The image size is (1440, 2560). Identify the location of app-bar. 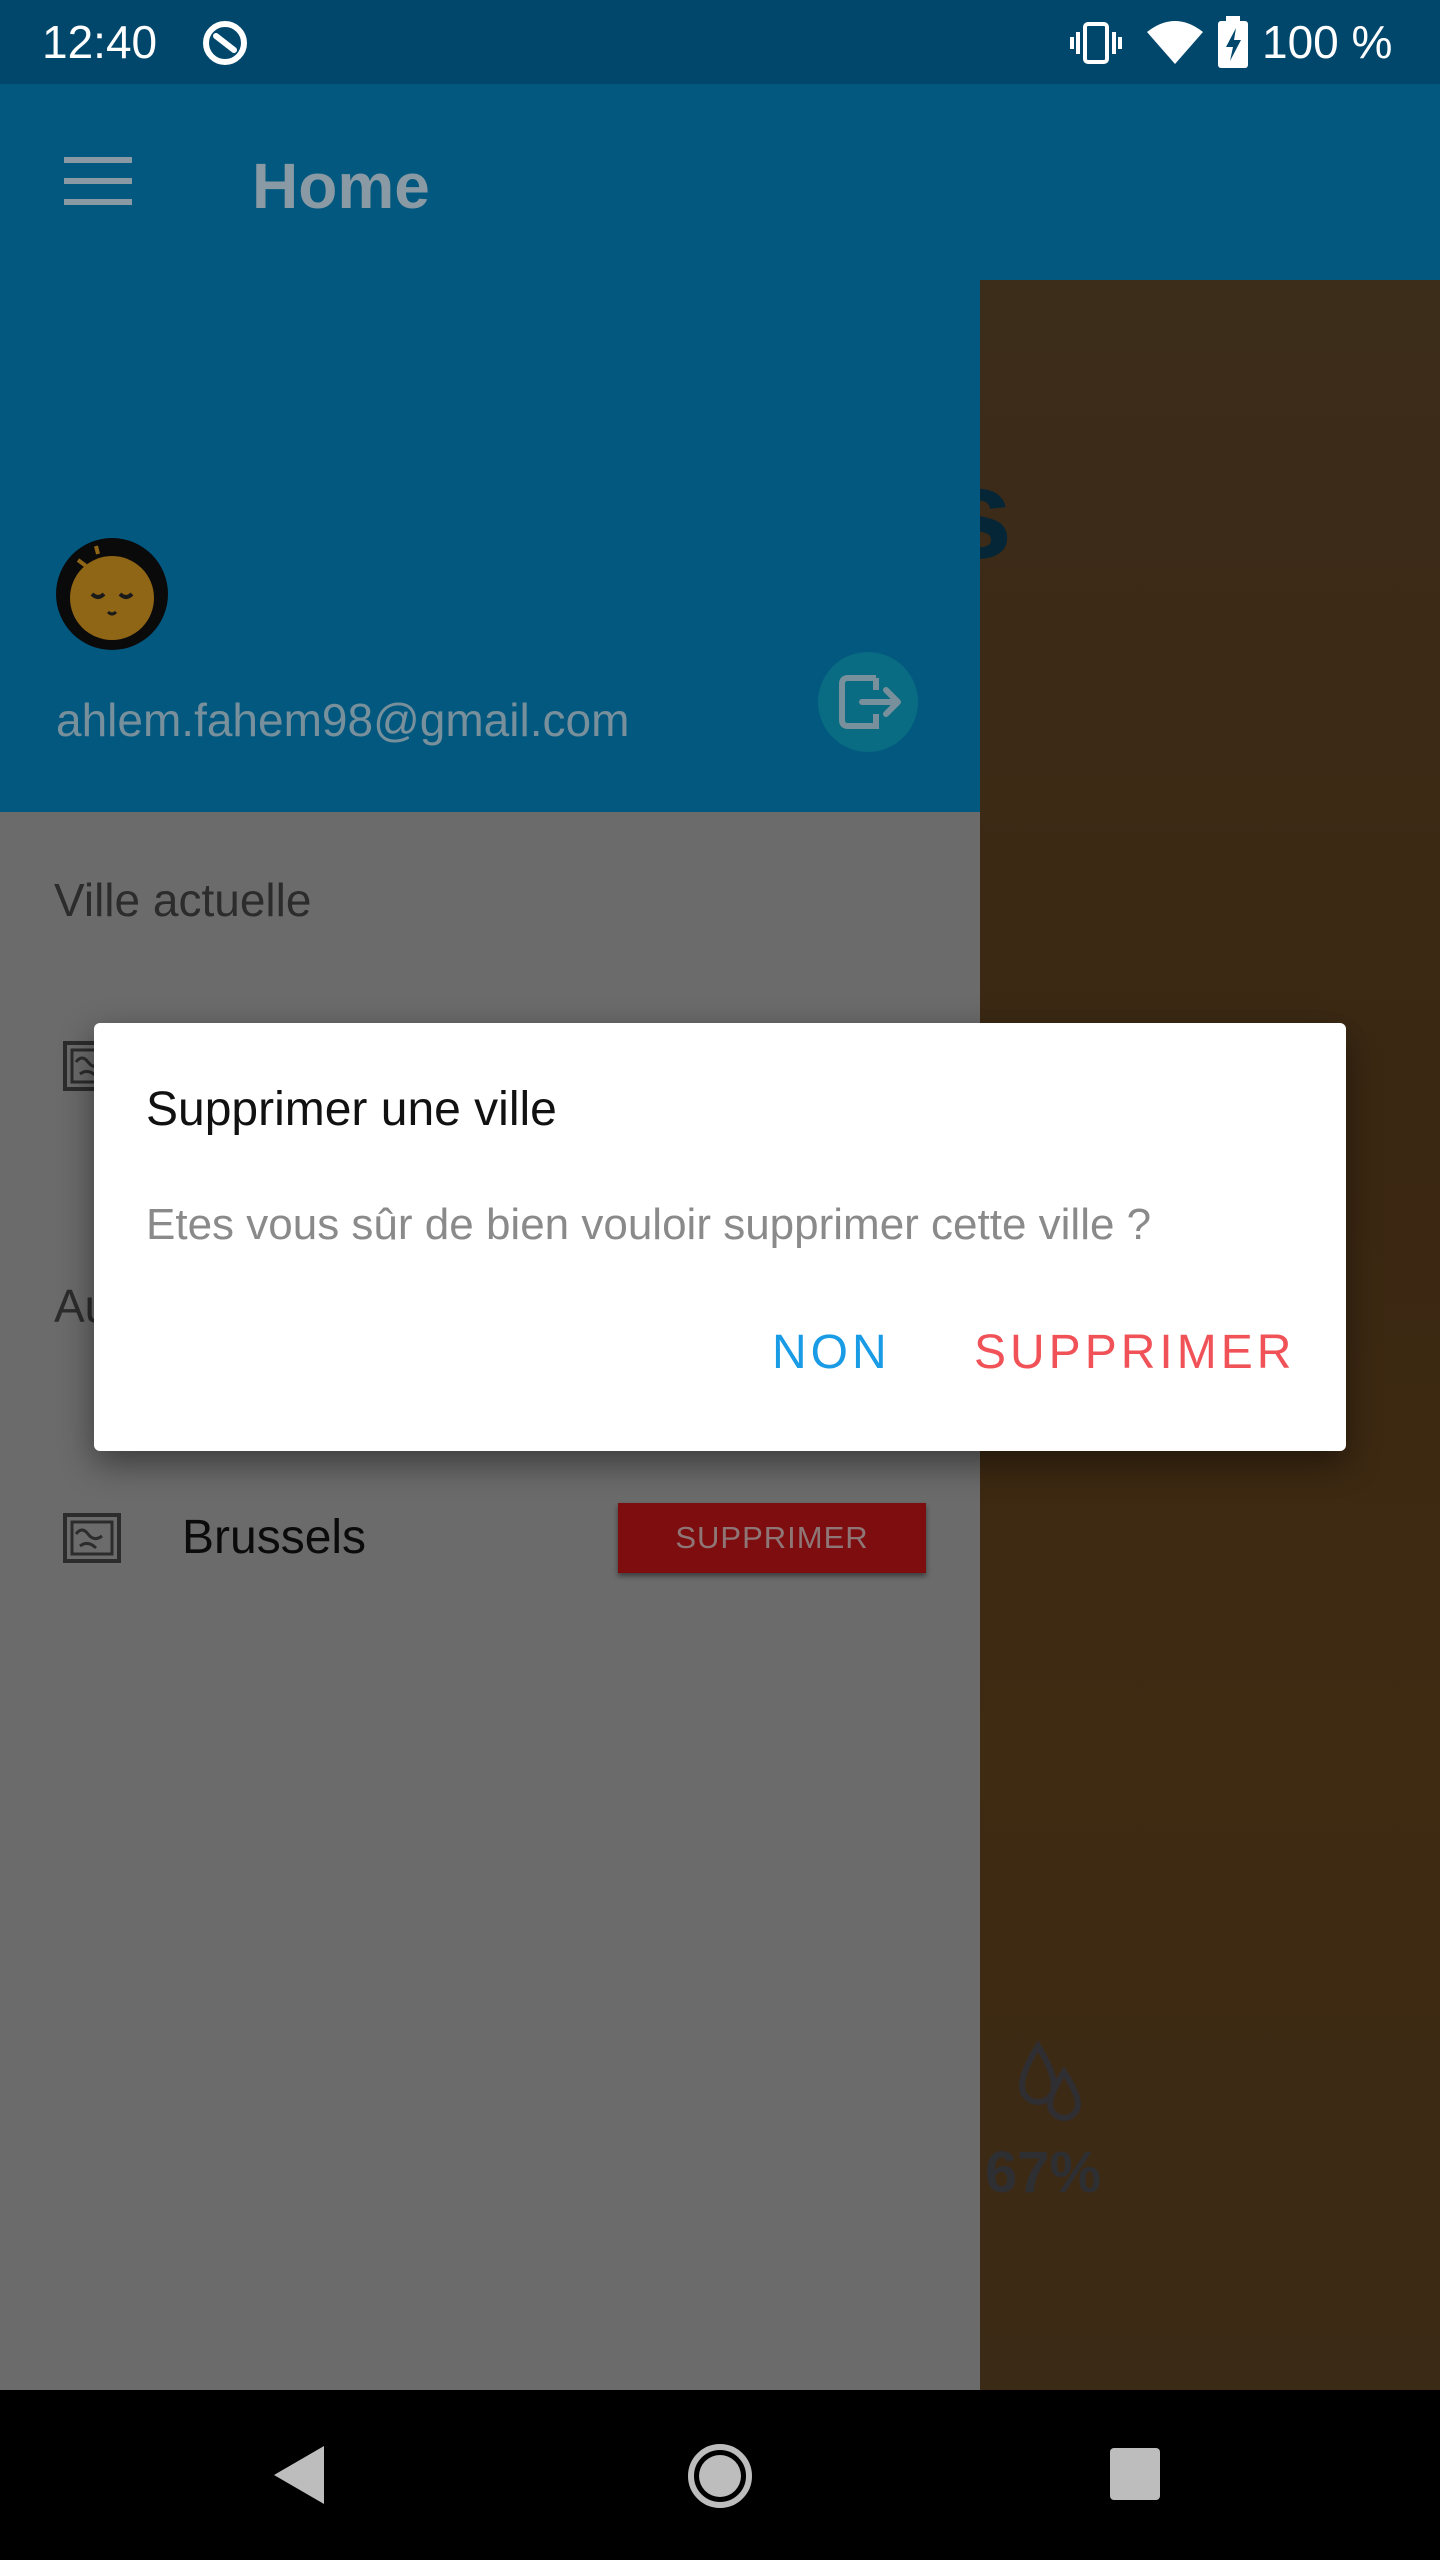
(720, 182).